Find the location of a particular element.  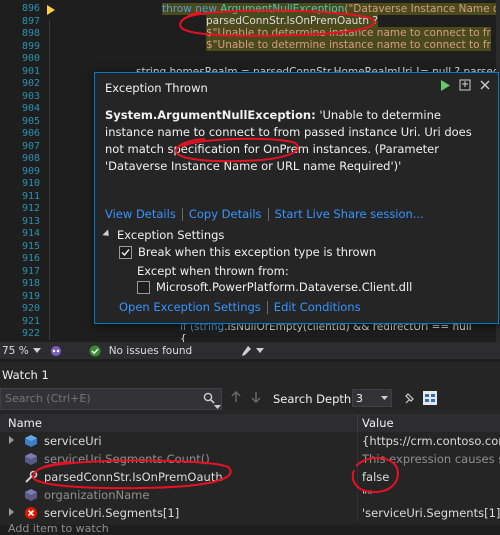

pin-to-source-icon is located at coordinates (409, 400).